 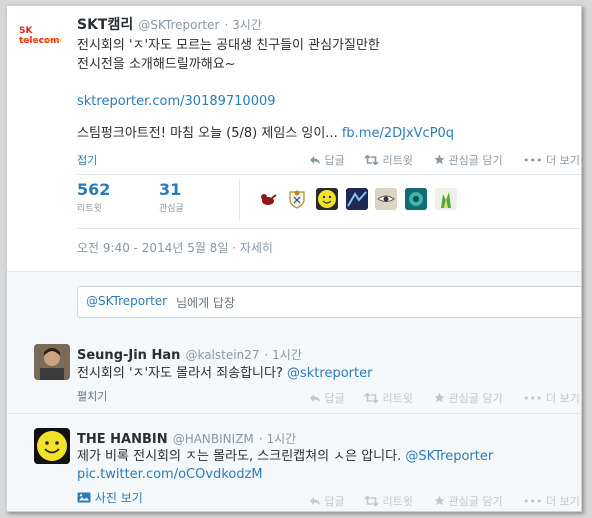 I want to click on tweet-line-1: 전시회의 'ㅈ'자도 모르는 공대생 친구들이 관심가질만한, so click(x=228, y=45).